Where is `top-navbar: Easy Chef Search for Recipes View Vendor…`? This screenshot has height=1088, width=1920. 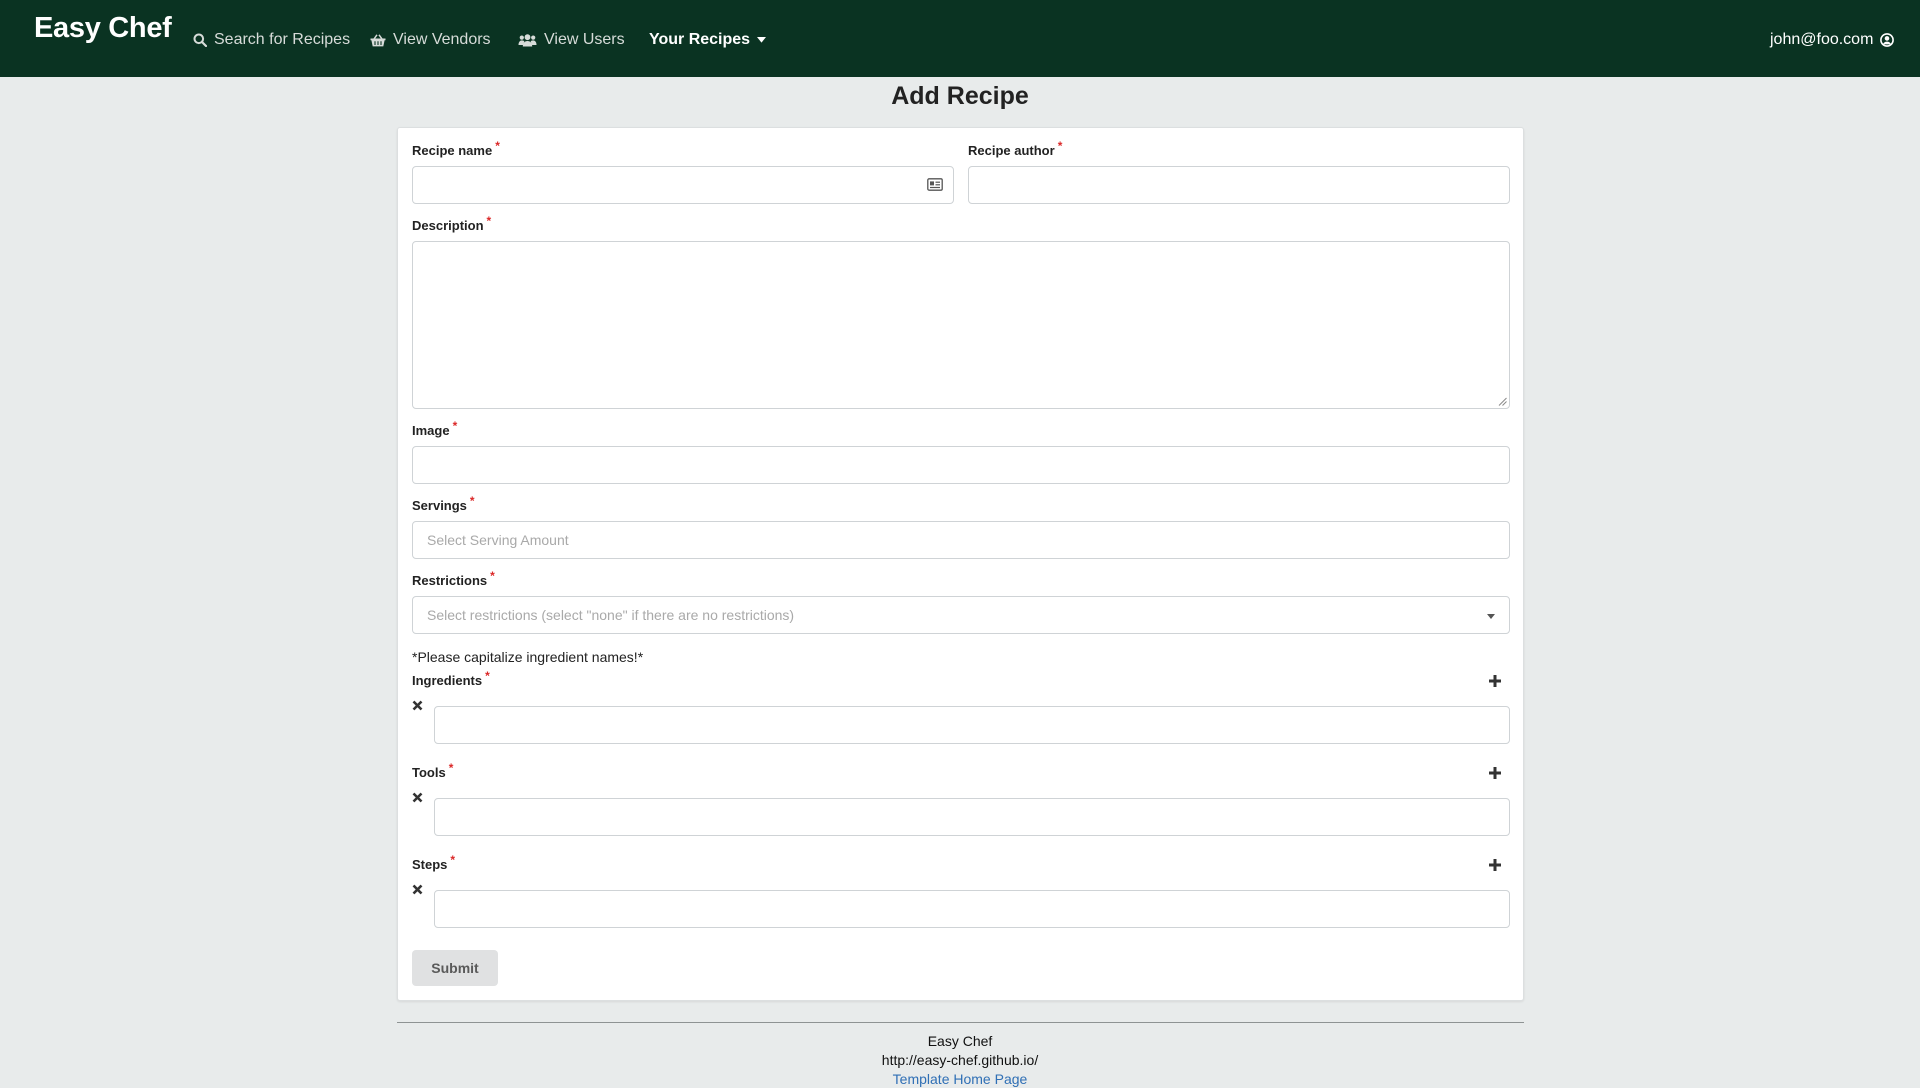 top-navbar: Easy Chef Search for Recipes View Vendor… is located at coordinates (960, 38).